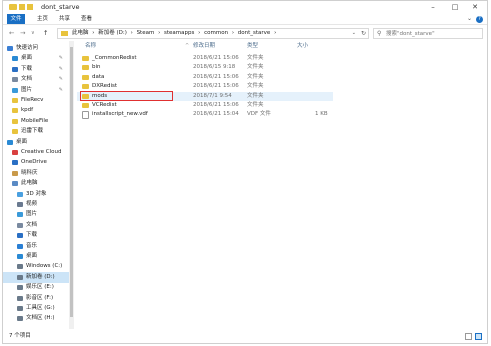  What do you see at coordinates (216, 33) in the screenshot?
I see `breadcrumb-common: common` at bounding box center [216, 33].